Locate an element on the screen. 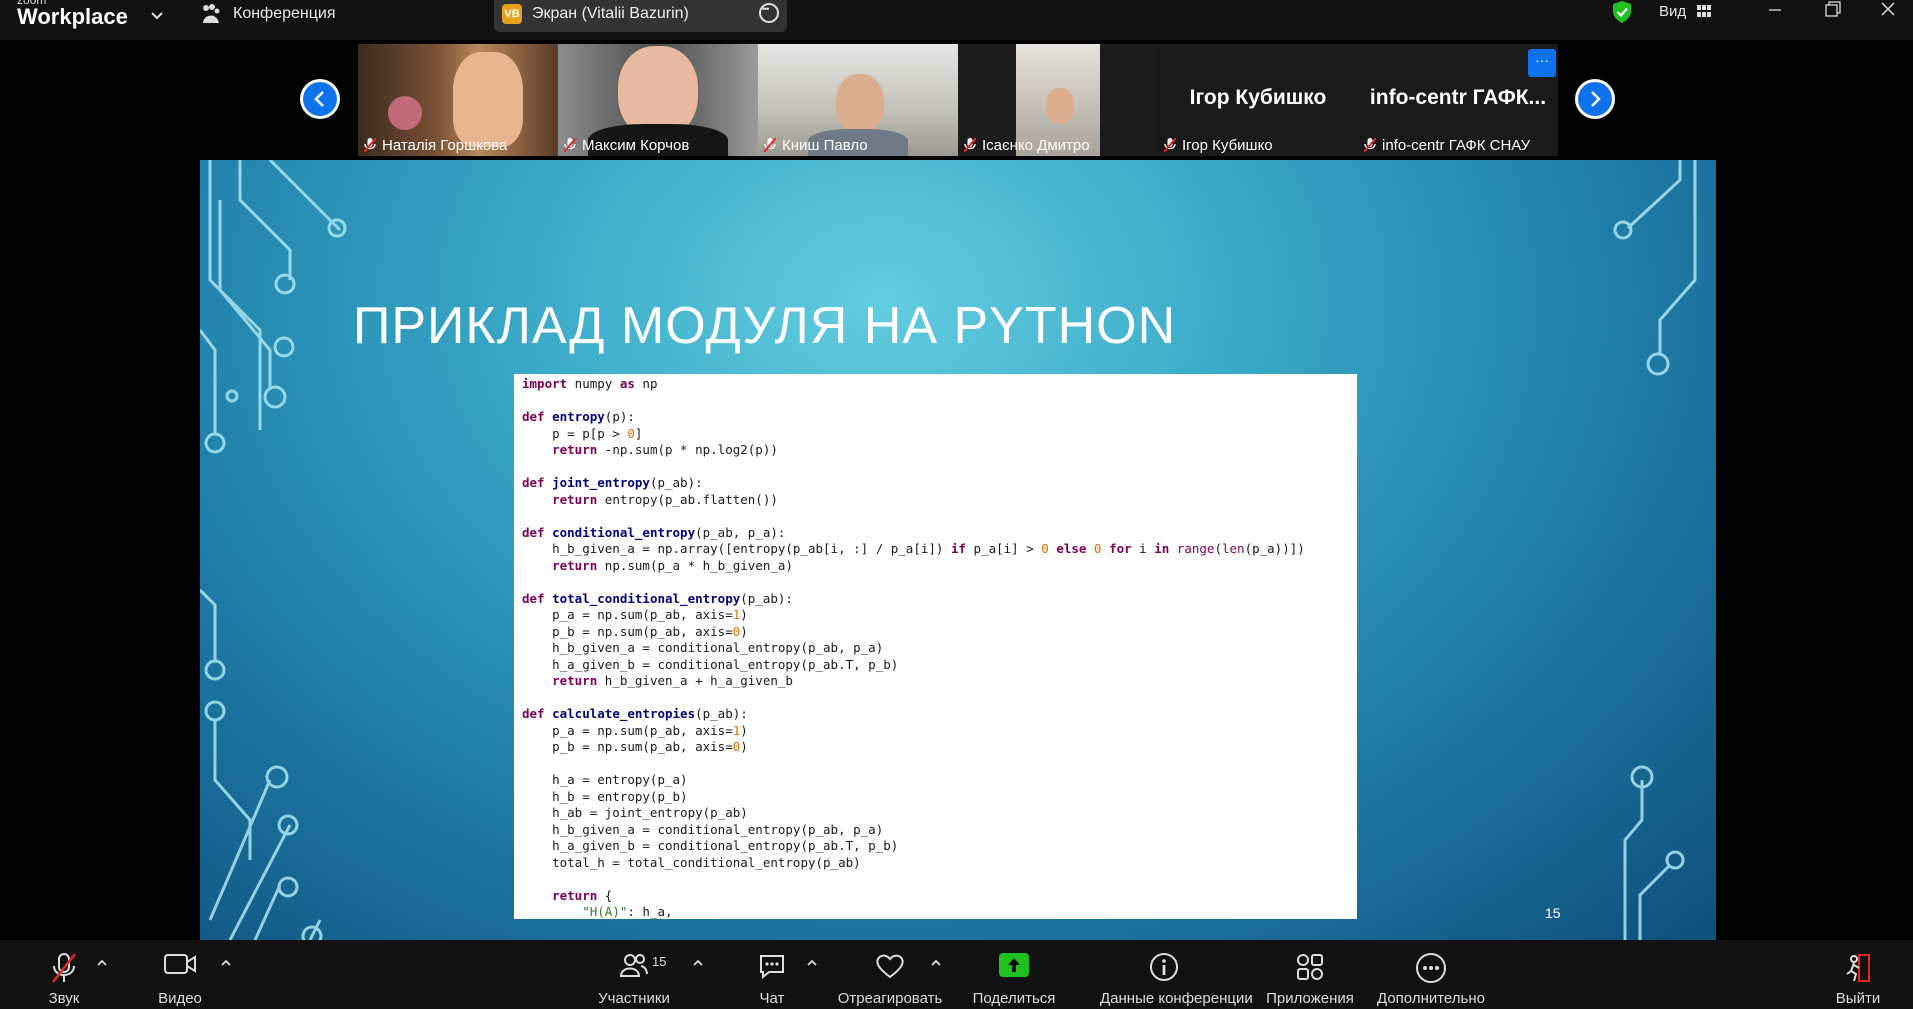  apps-label: Приложения is located at coordinates (1310, 998).